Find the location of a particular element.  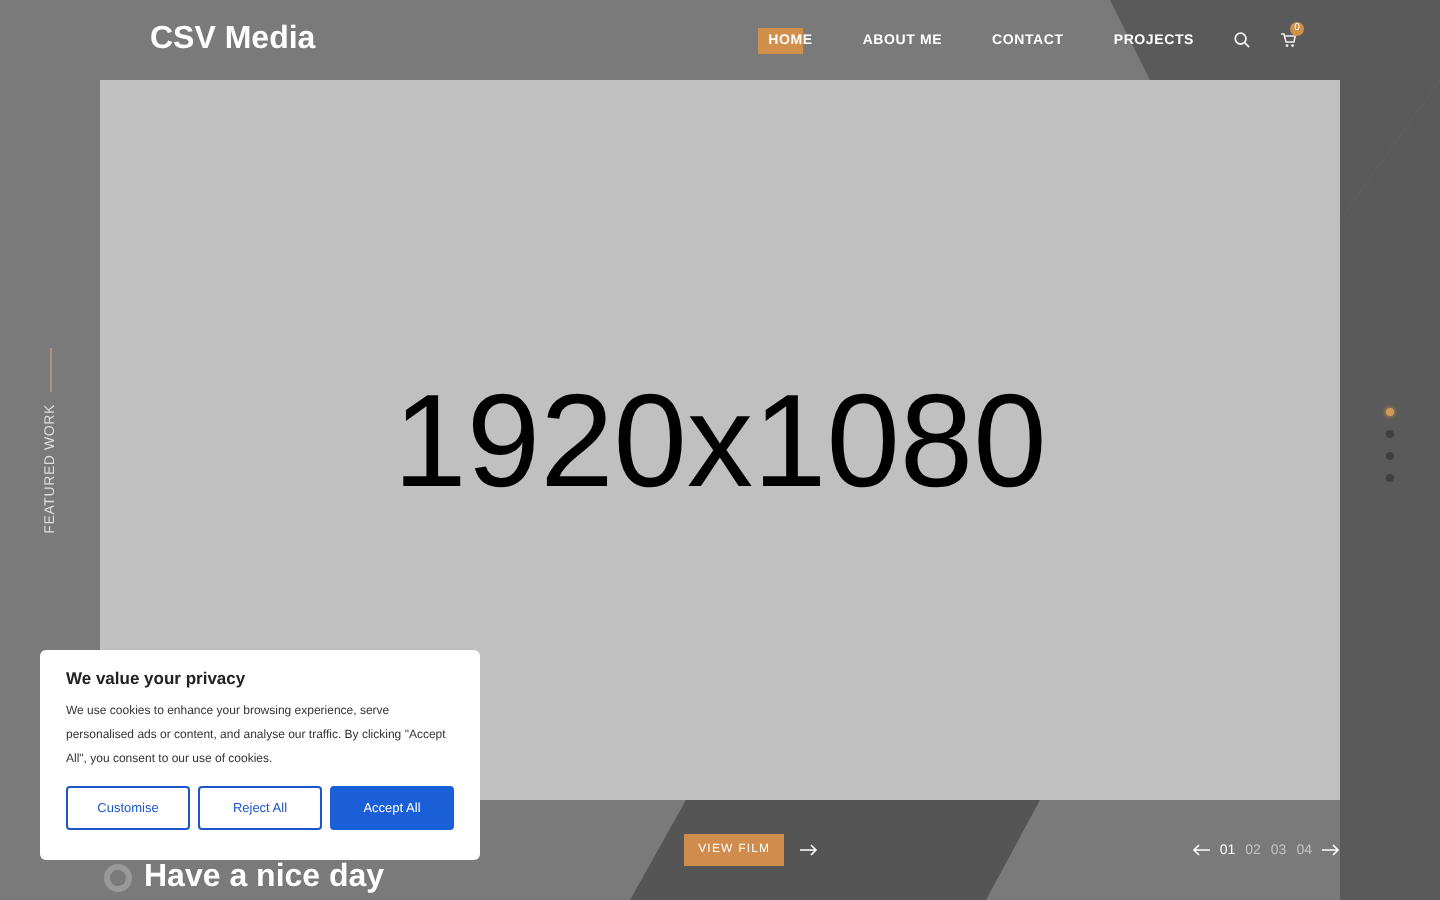

cookie-title: We value your privacy is located at coordinates (157, 678).